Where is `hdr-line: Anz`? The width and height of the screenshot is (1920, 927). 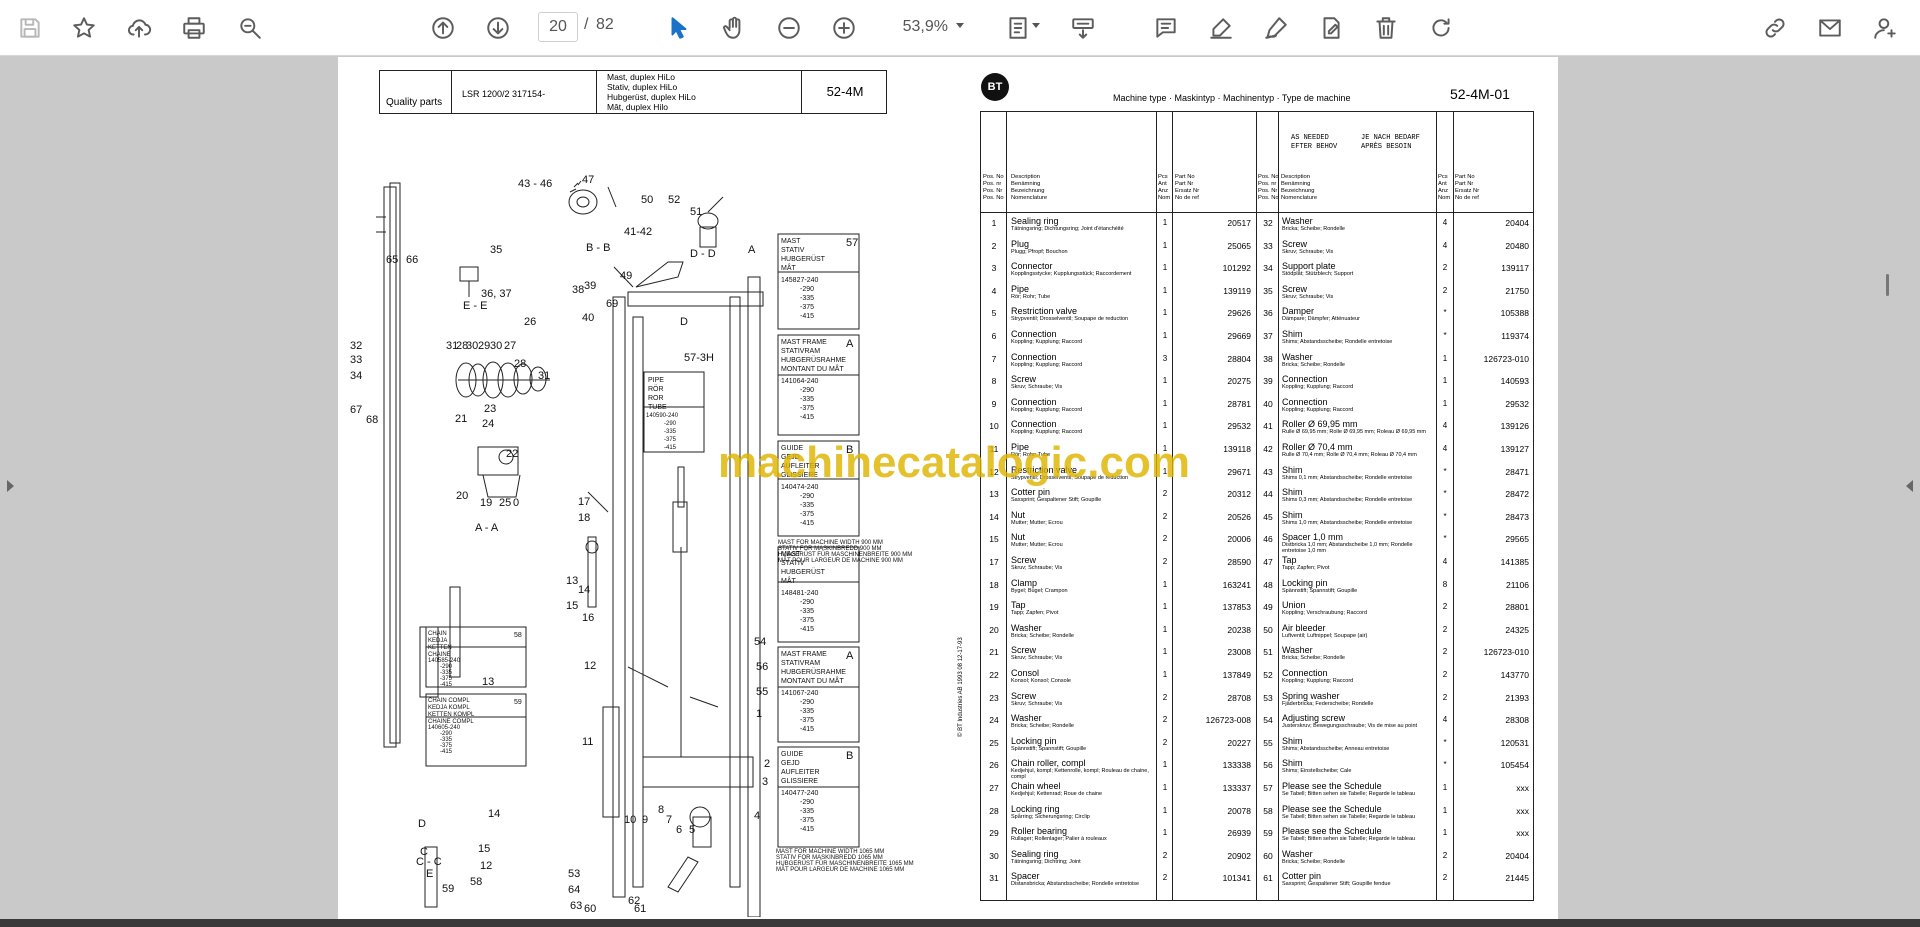
hdr-line: Anz is located at coordinates (1163, 191).